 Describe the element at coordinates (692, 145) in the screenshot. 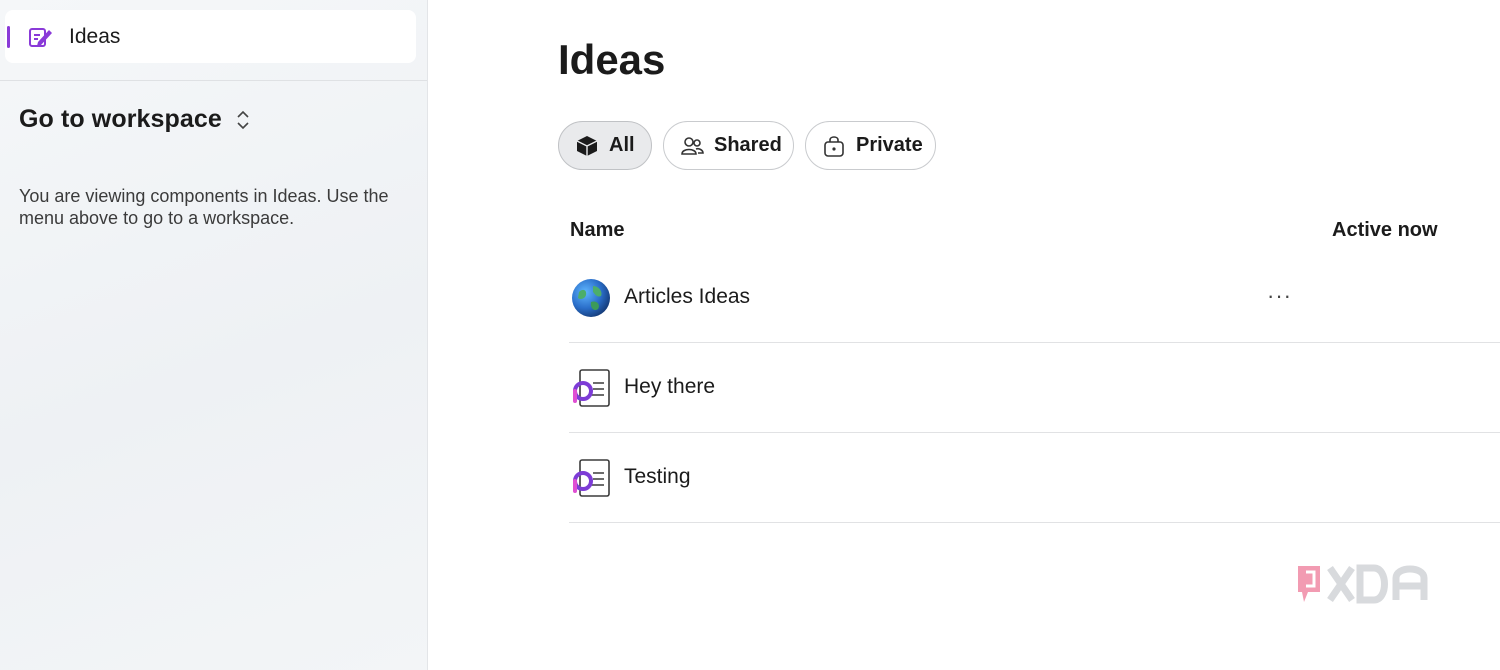

I see `people-icon` at that location.